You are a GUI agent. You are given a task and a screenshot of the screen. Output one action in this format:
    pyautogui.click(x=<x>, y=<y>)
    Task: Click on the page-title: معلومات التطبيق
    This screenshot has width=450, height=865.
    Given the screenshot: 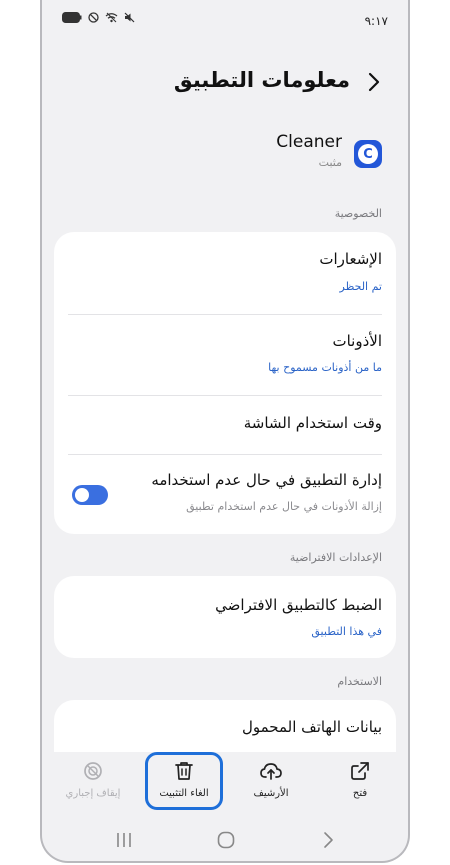 What is the action you would take?
    pyautogui.click(x=261, y=80)
    